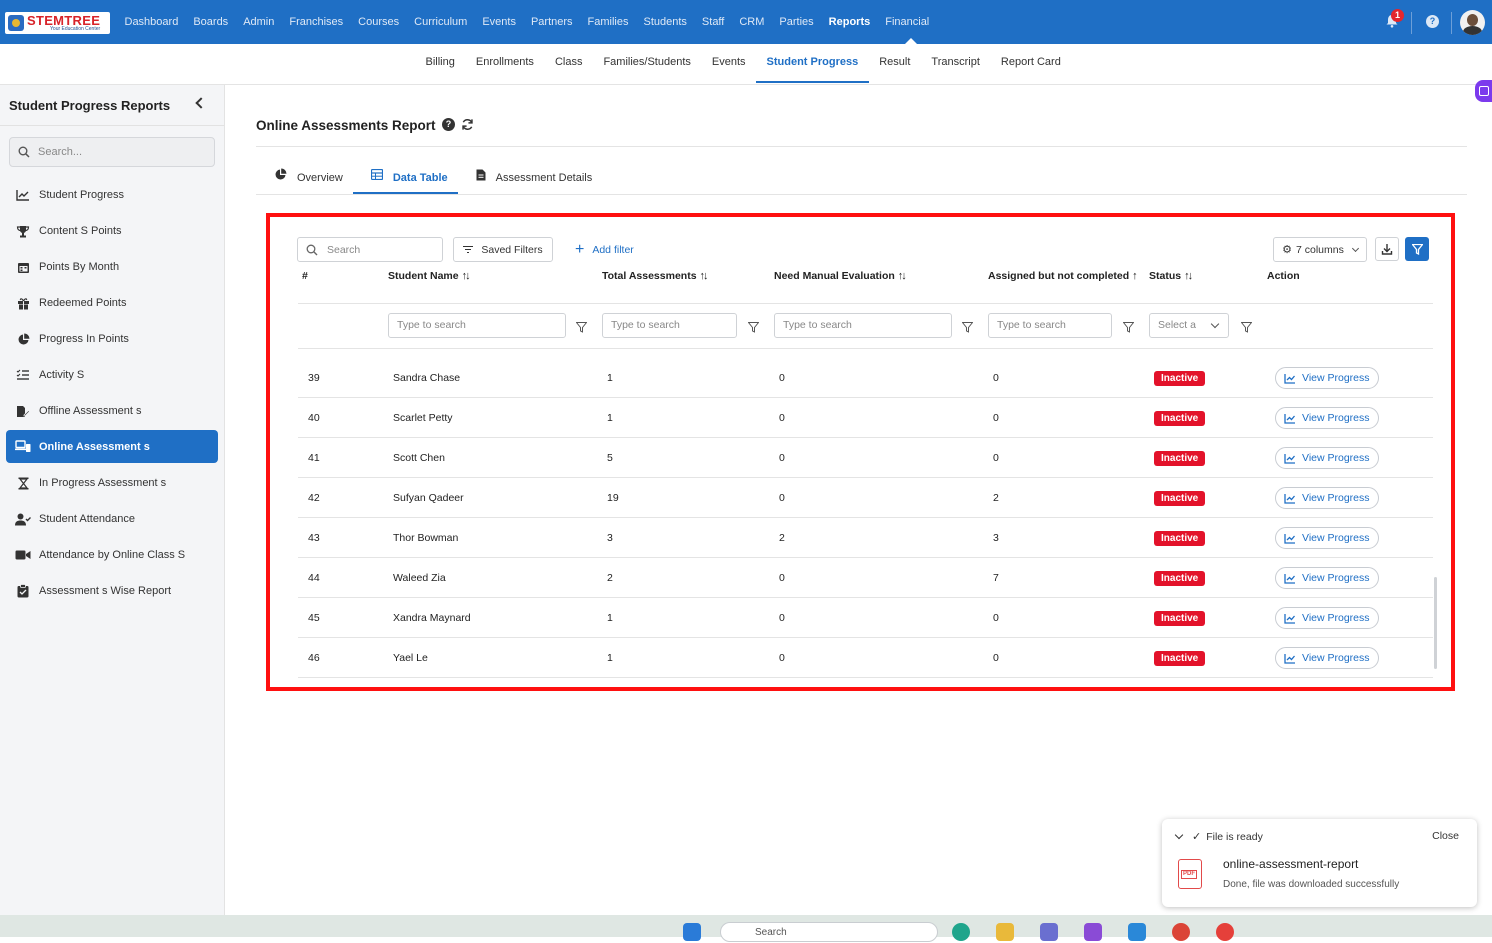 The width and height of the screenshot is (1492, 943). What do you see at coordinates (201, 103) in the screenshot?
I see `collapse-chevron-icon` at bounding box center [201, 103].